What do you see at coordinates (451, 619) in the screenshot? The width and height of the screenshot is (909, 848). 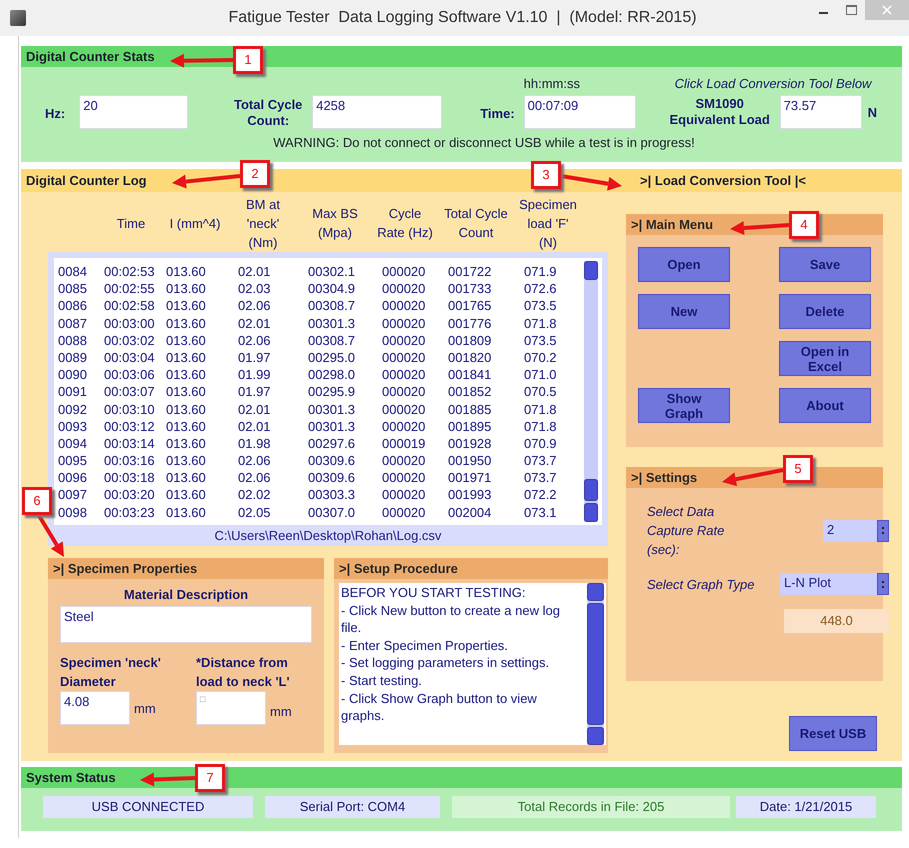 I see `procedure-line: - Click New button to create a new log file.` at bounding box center [451, 619].